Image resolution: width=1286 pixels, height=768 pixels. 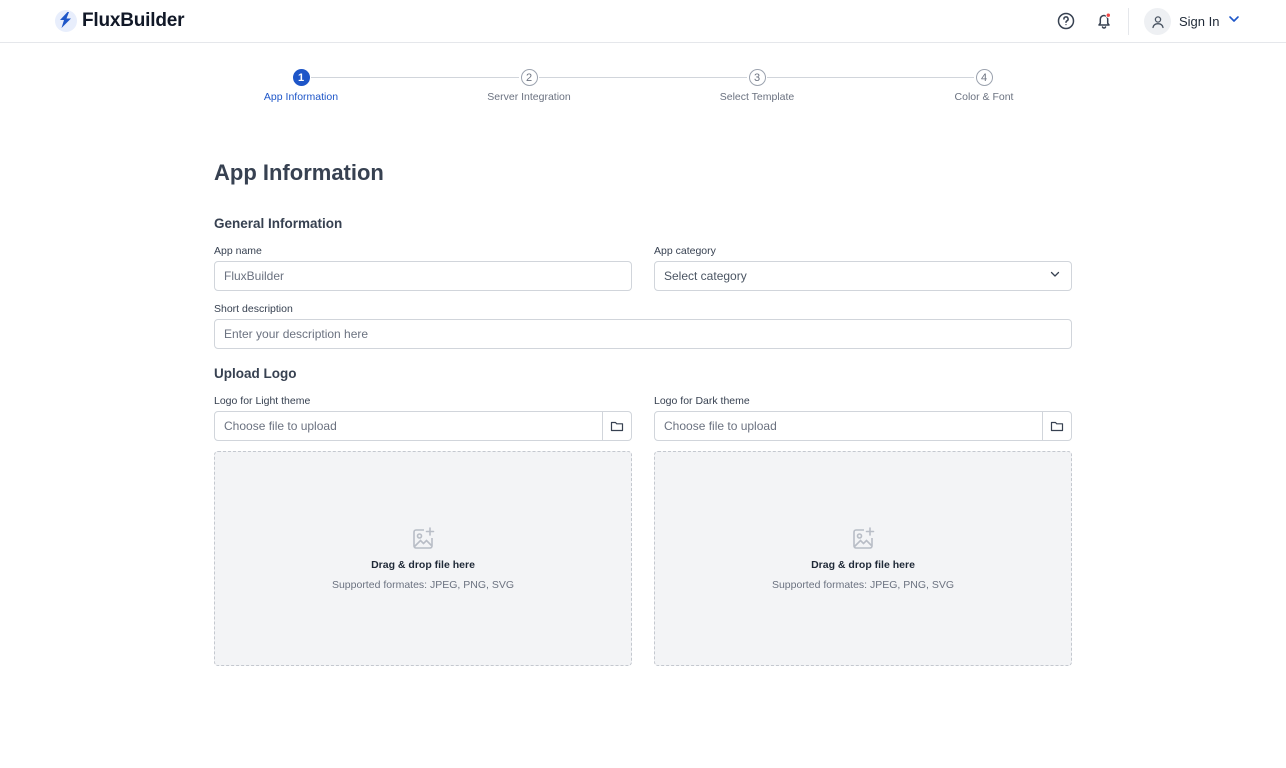 I want to click on step-server-integration: 2 Server Integration, so click(x=529, y=85).